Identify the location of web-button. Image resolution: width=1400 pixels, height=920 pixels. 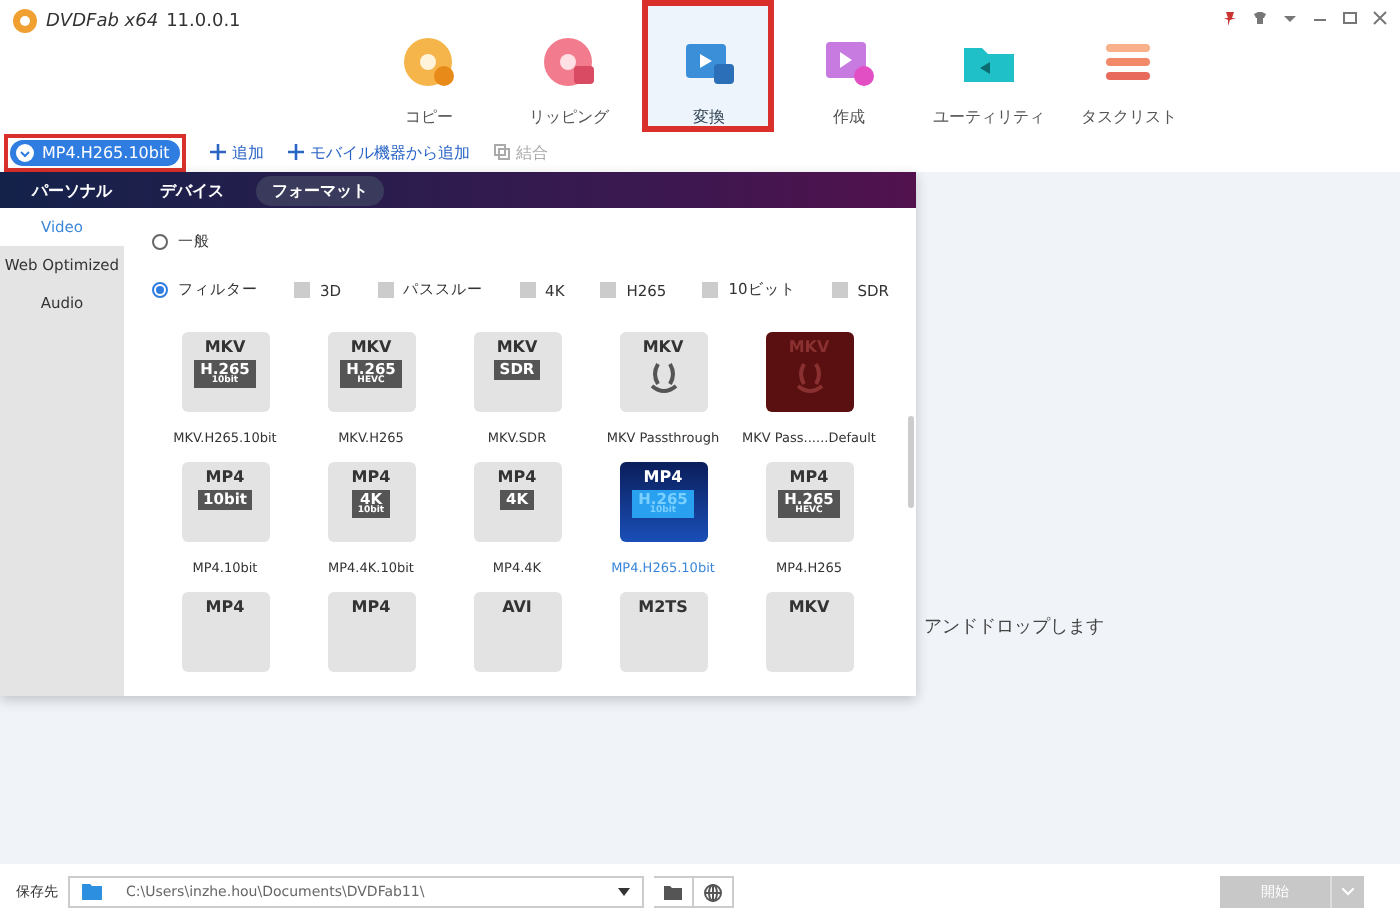
(714, 892).